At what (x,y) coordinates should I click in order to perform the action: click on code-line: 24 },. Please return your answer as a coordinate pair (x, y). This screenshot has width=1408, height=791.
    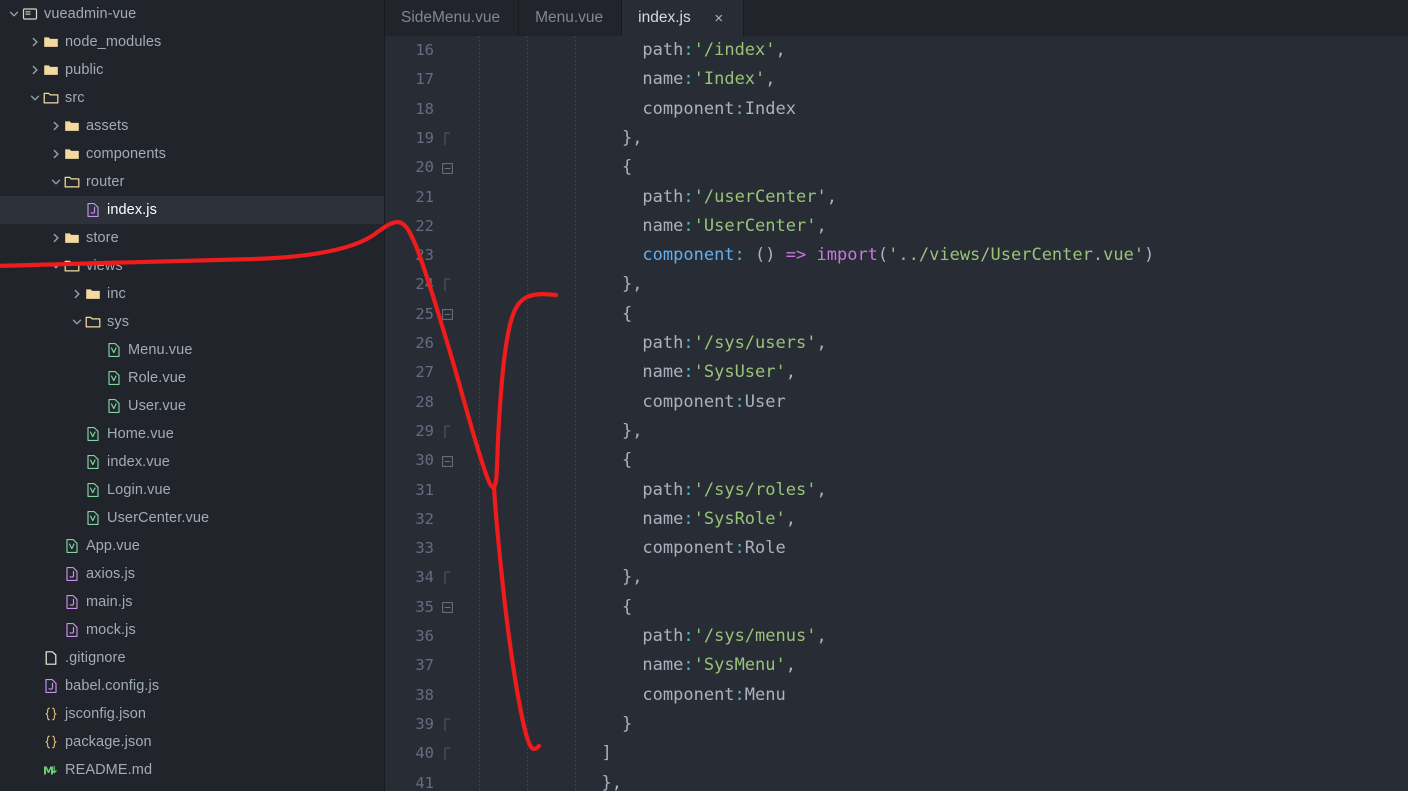
    Looking at the image, I should click on (896, 284).